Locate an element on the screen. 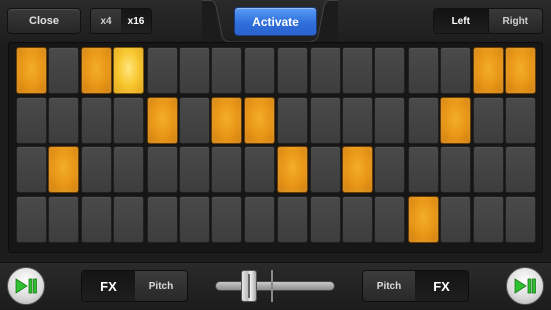  pad-r3-c8 is located at coordinates (259, 169).